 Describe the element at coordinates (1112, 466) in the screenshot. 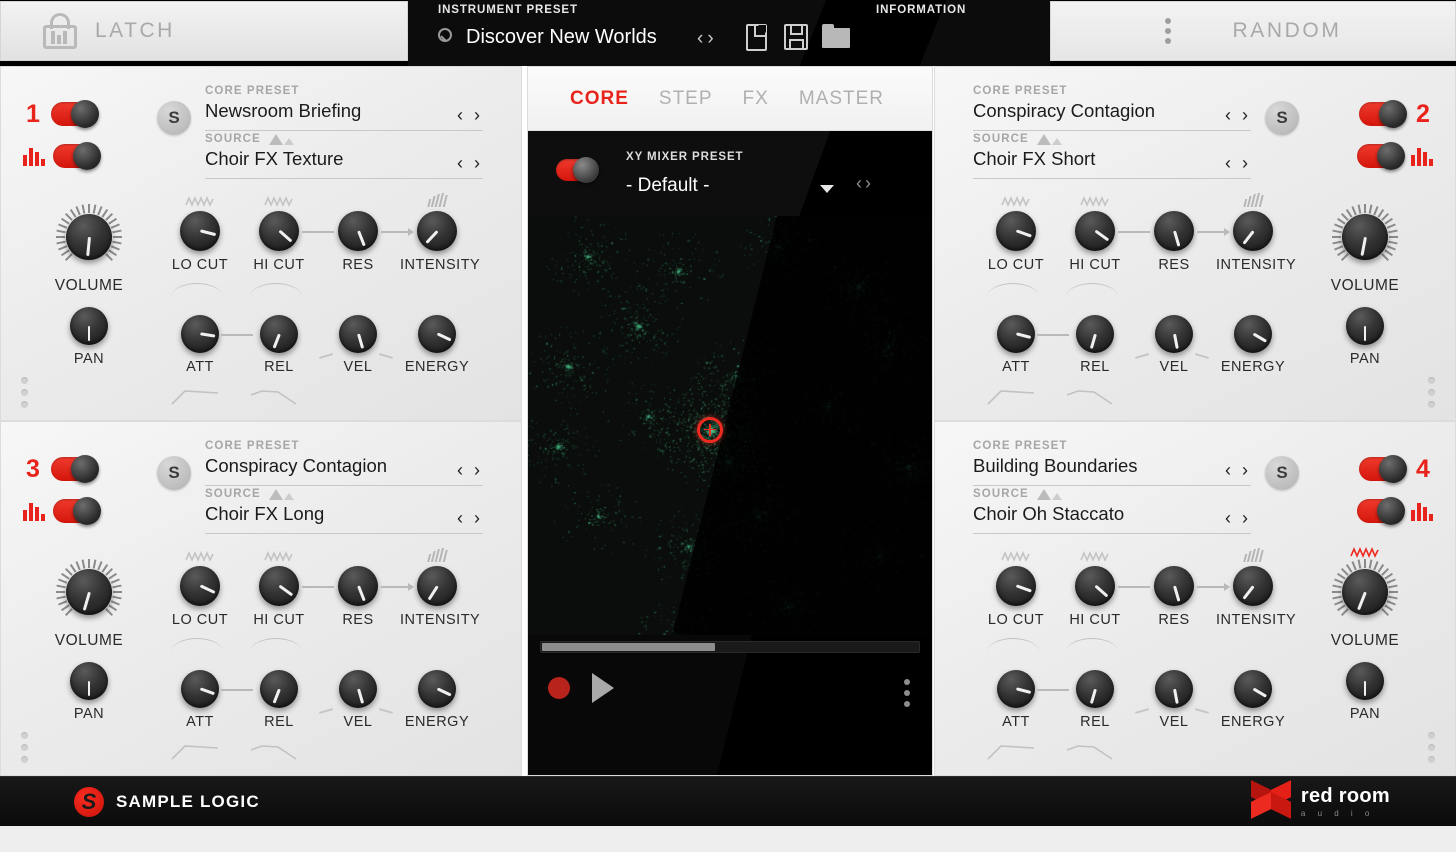

I see `core-preset-value: Building Boundaries` at that location.